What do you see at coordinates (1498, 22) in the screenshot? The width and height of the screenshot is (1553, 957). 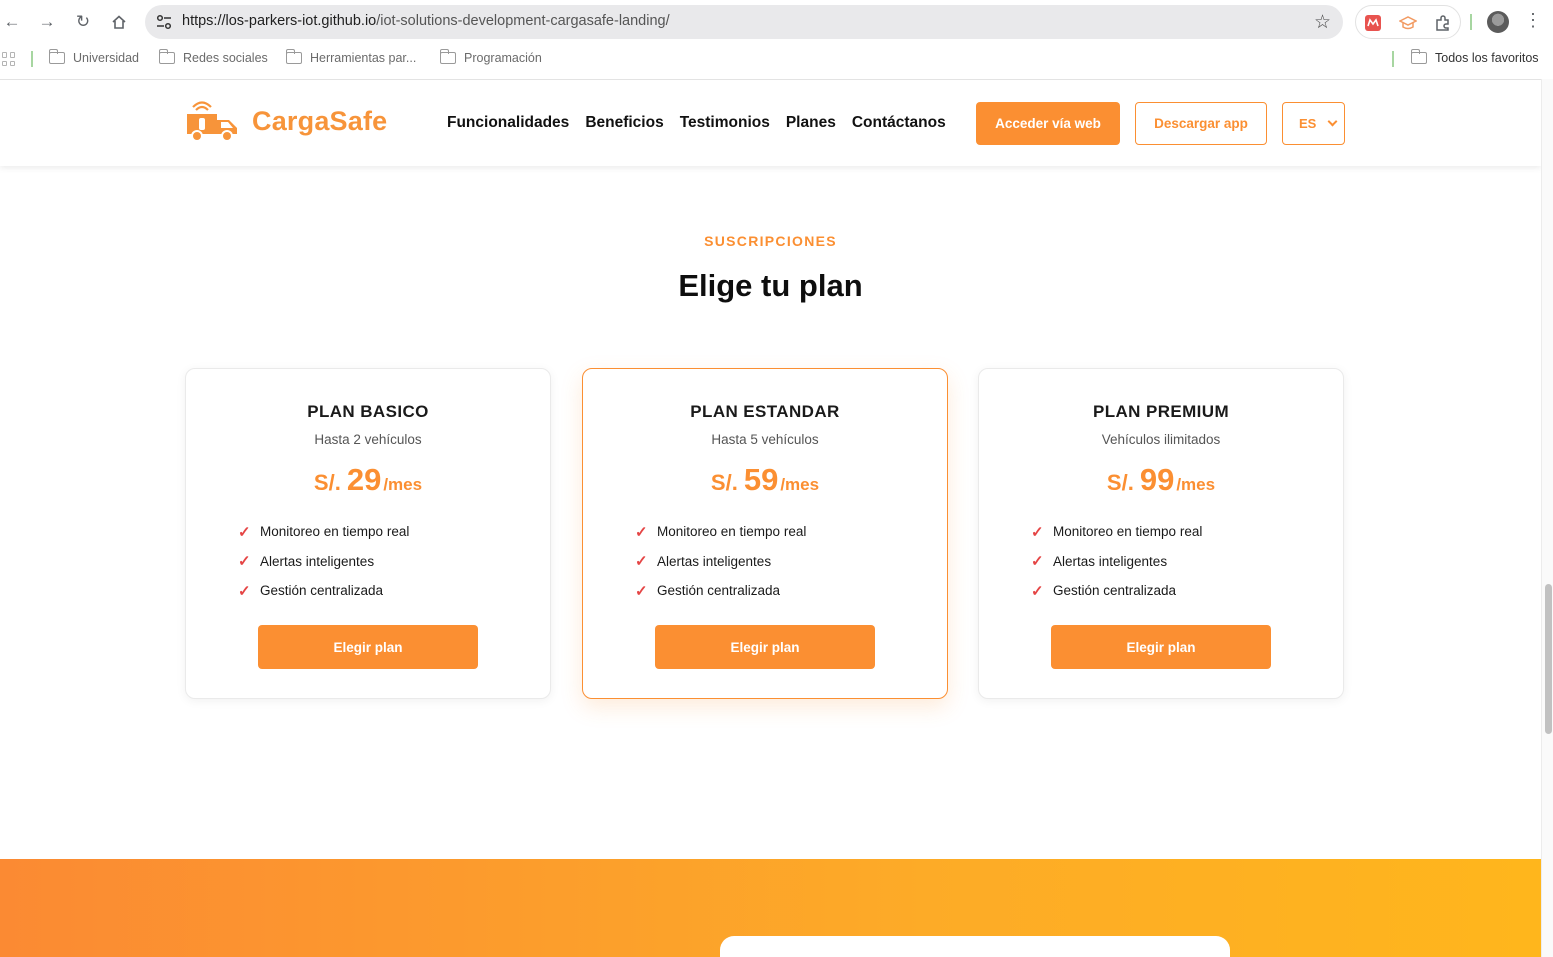 I see `profile-avatar` at bounding box center [1498, 22].